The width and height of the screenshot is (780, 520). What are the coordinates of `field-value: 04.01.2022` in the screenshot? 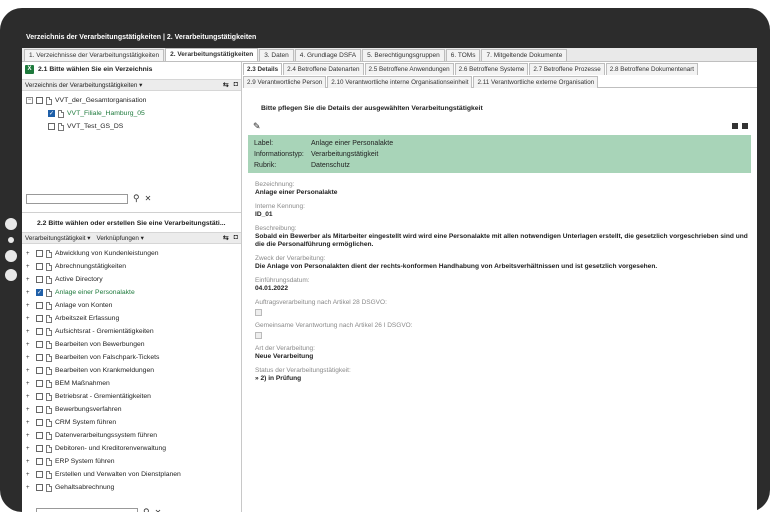 It's located at (502, 289).